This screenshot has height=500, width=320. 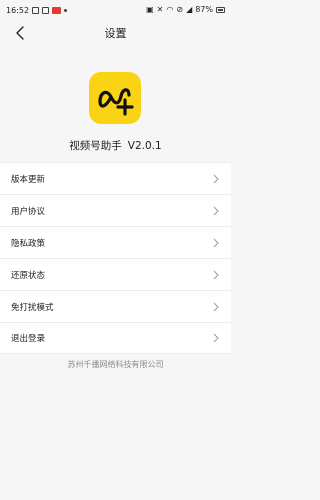 What do you see at coordinates (115, 306) in the screenshot?
I see `menu-item-do-not-disturb: 免打扰模式` at bounding box center [115, 306].